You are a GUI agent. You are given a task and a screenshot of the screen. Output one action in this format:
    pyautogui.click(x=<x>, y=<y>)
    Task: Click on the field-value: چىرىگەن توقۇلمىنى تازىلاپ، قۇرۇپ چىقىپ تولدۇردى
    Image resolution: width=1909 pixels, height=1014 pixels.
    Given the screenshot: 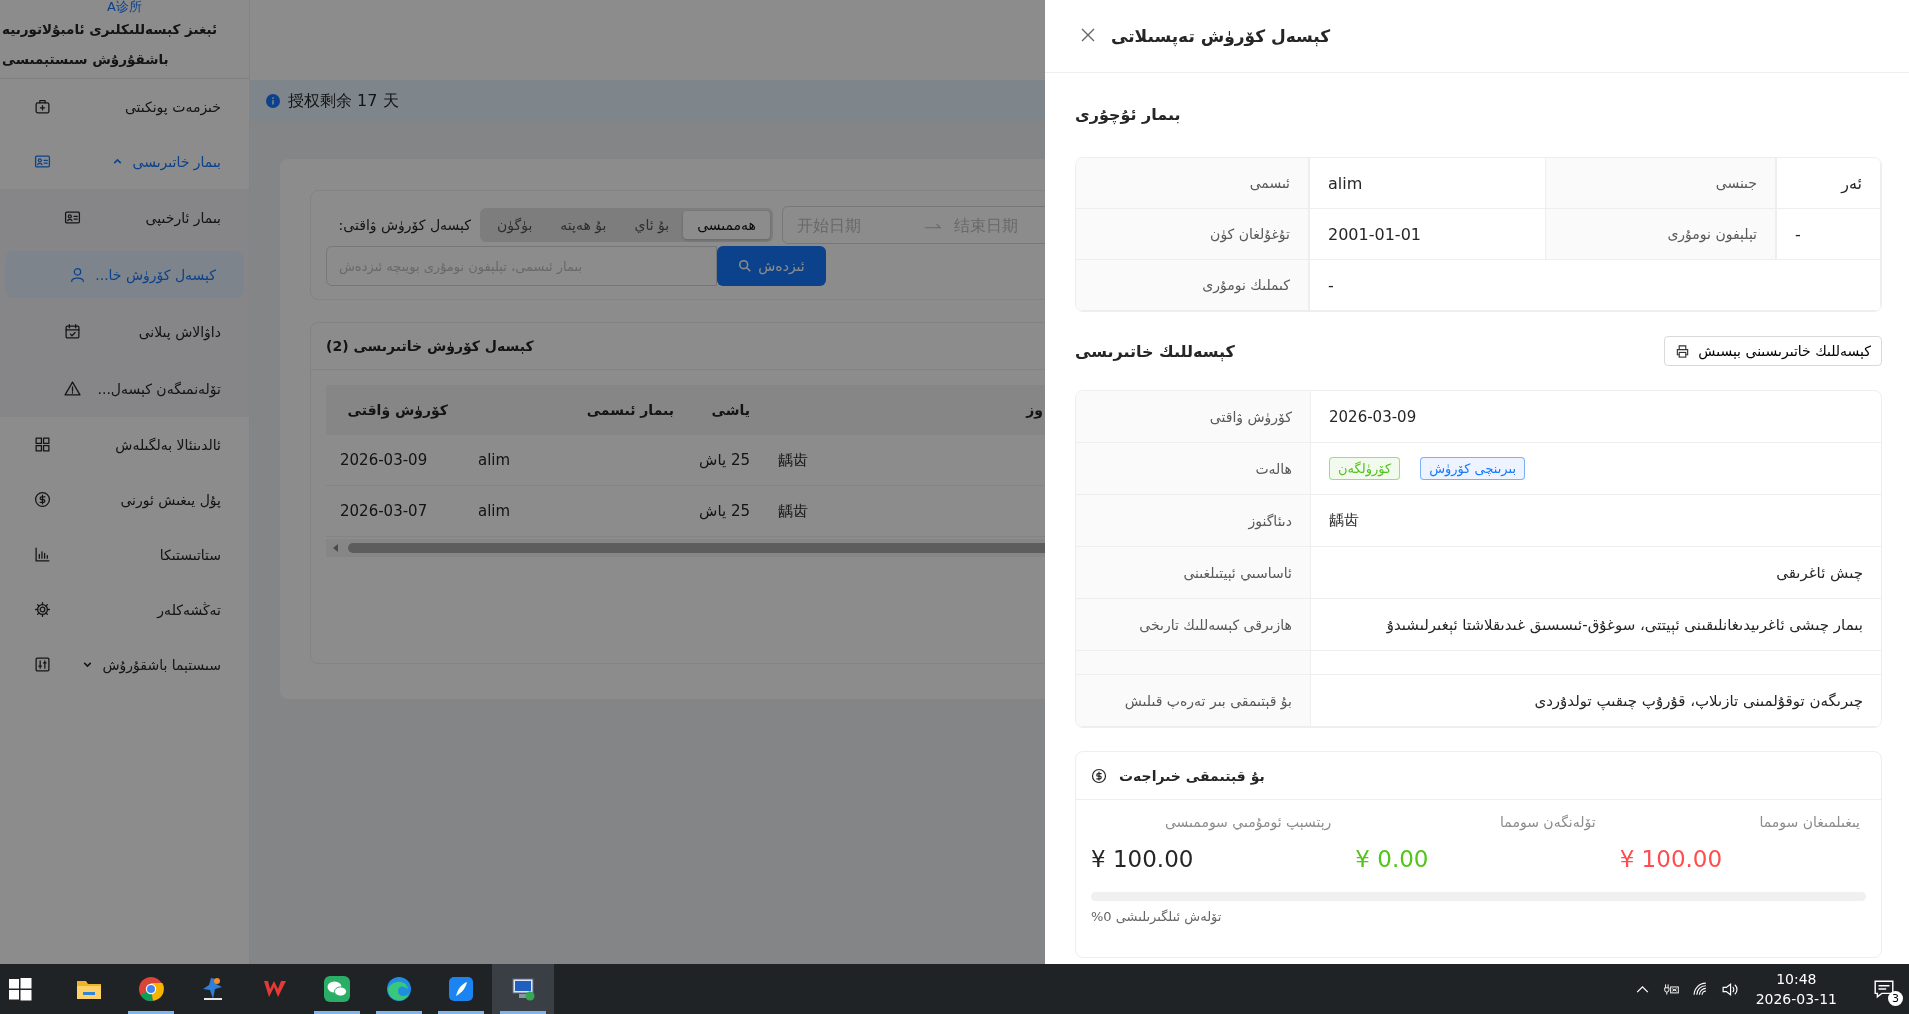 What is the action you would take?
    pyautogui.click(x=1698, y=701)
    